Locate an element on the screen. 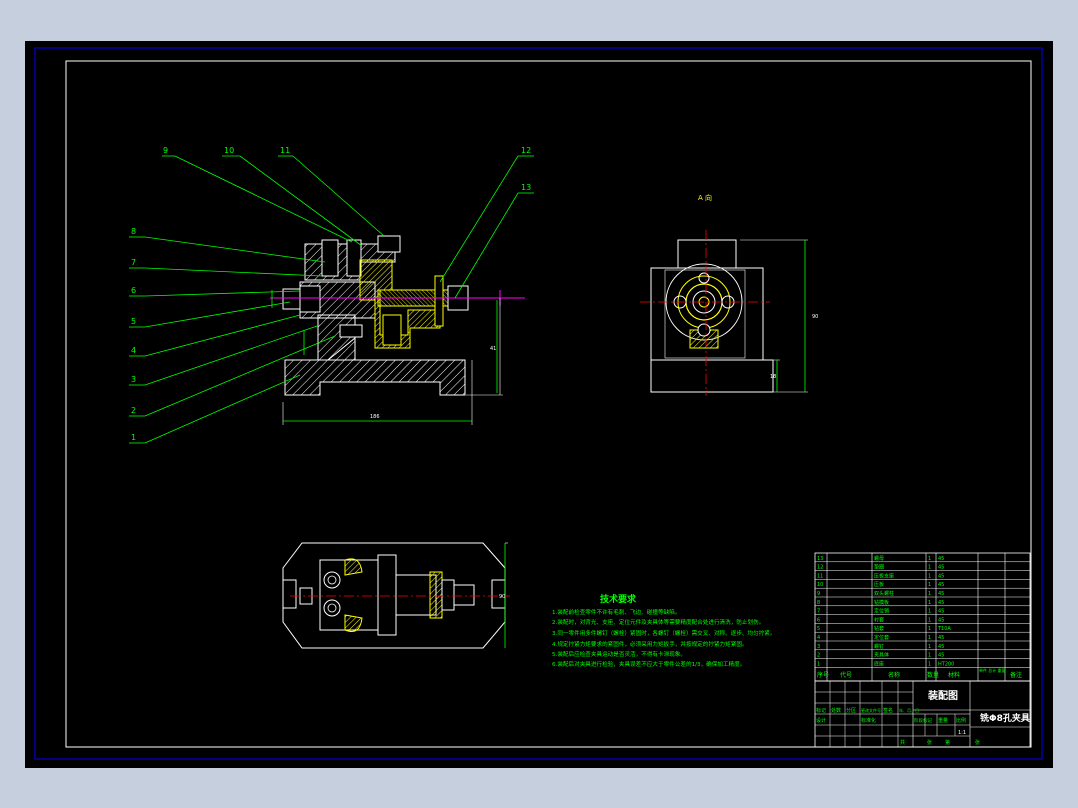  dim-plan-90: 90 is located at coordinates (502, 597).